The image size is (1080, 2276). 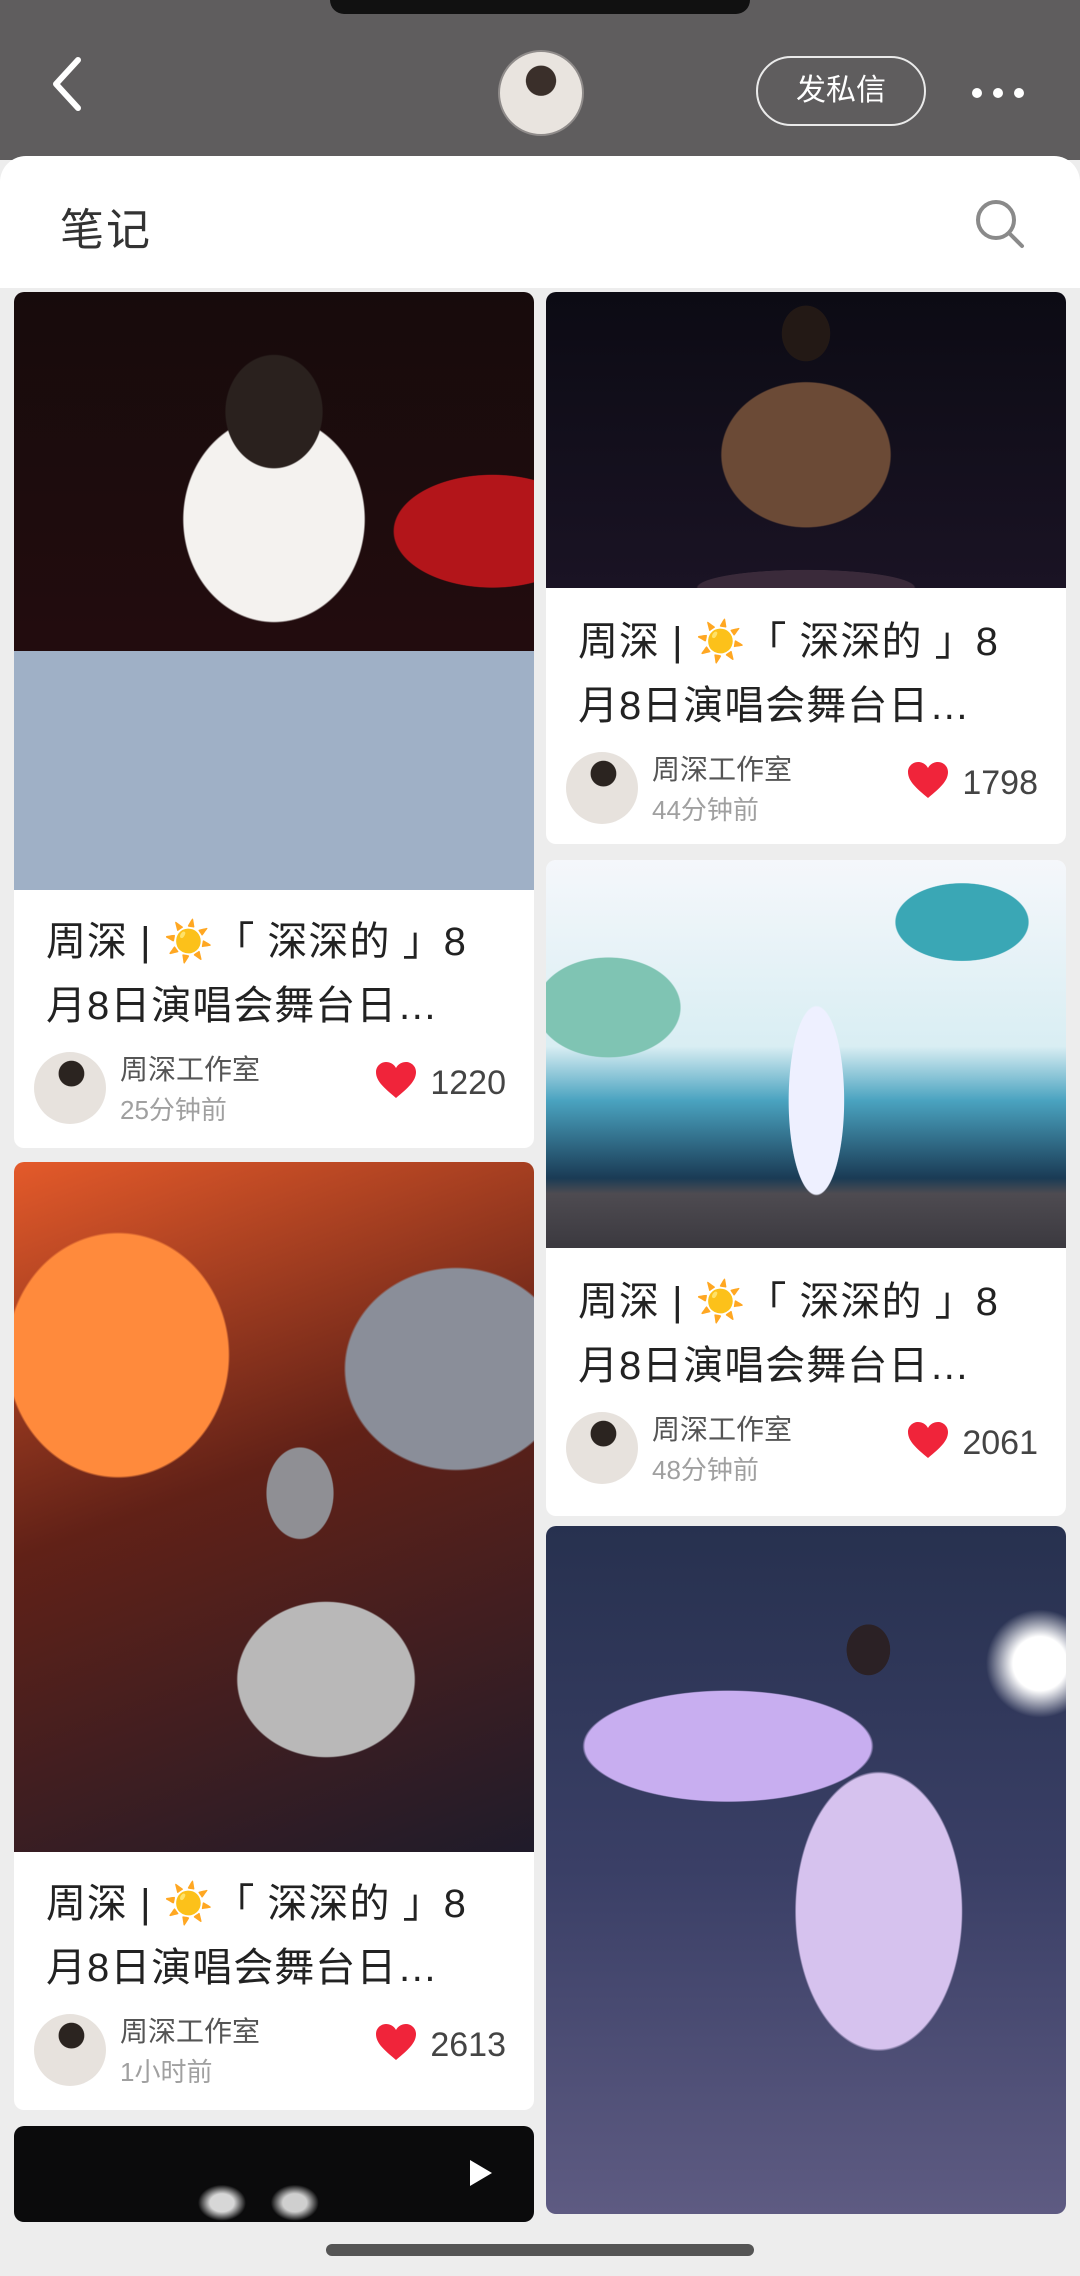 I want to click on post-time: 48分钟前, so click(x=705, y=1470).